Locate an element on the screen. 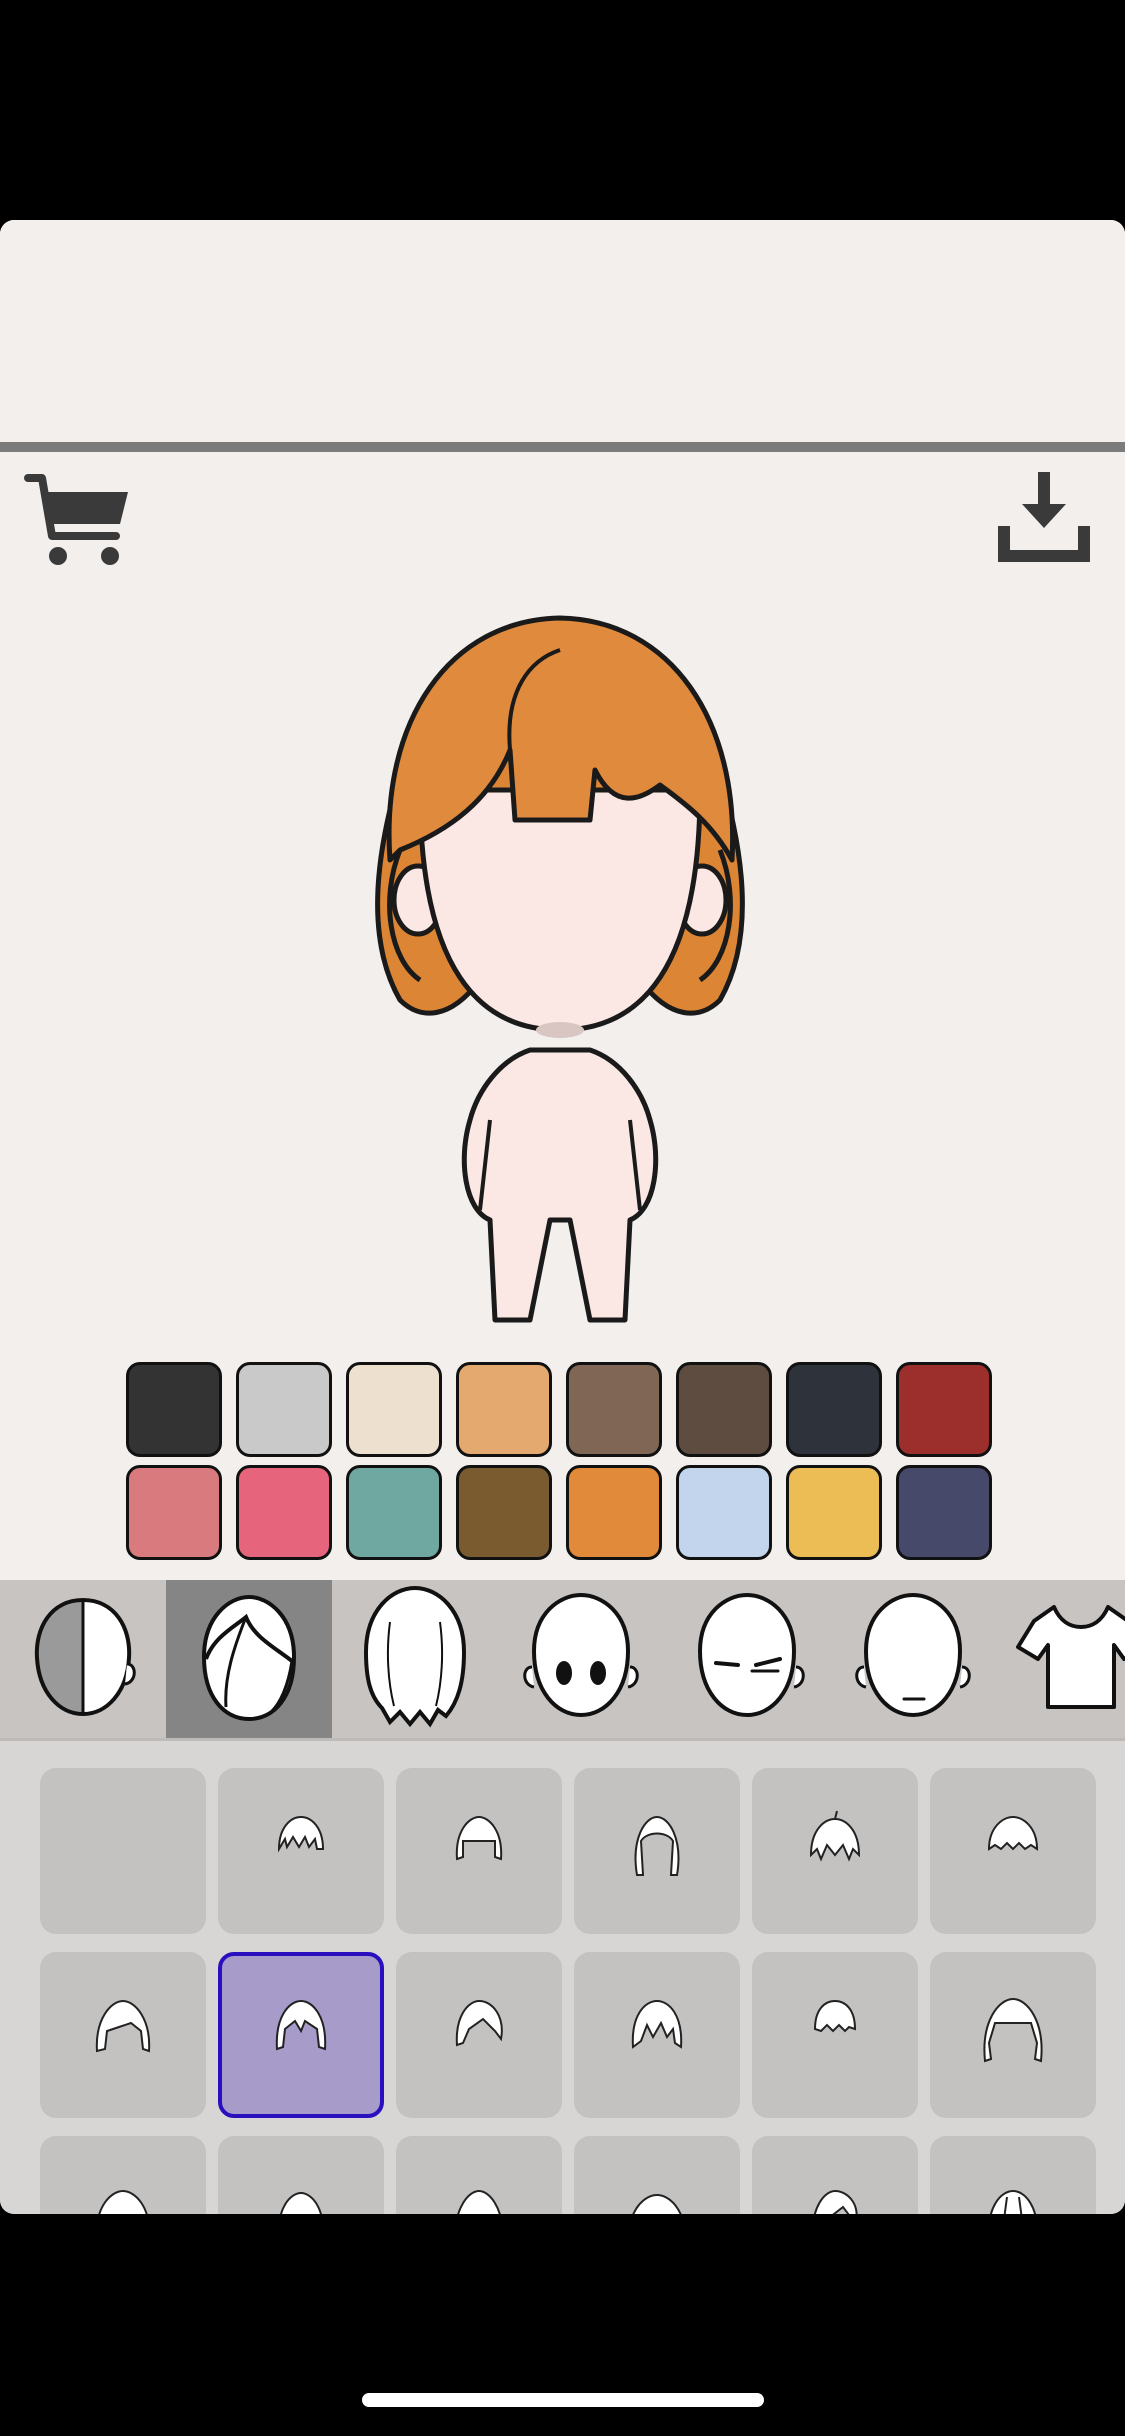  back-hair-icon is located at coordinates (415, 1659).